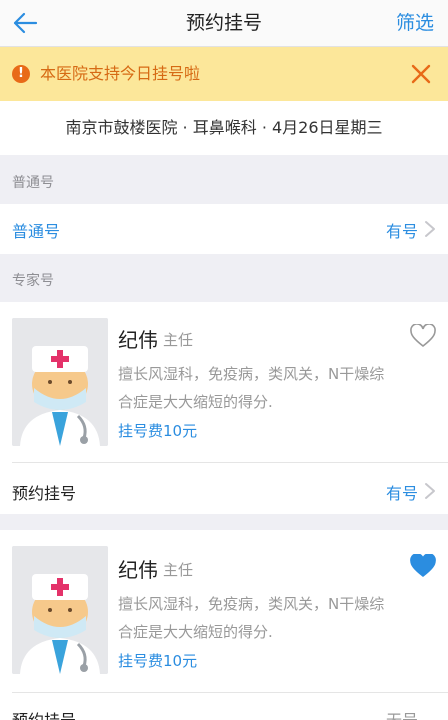  Describe the element at coordinates (224, 488) in the screenshot. I see `book-row: 预约挂号 有号` at that location.